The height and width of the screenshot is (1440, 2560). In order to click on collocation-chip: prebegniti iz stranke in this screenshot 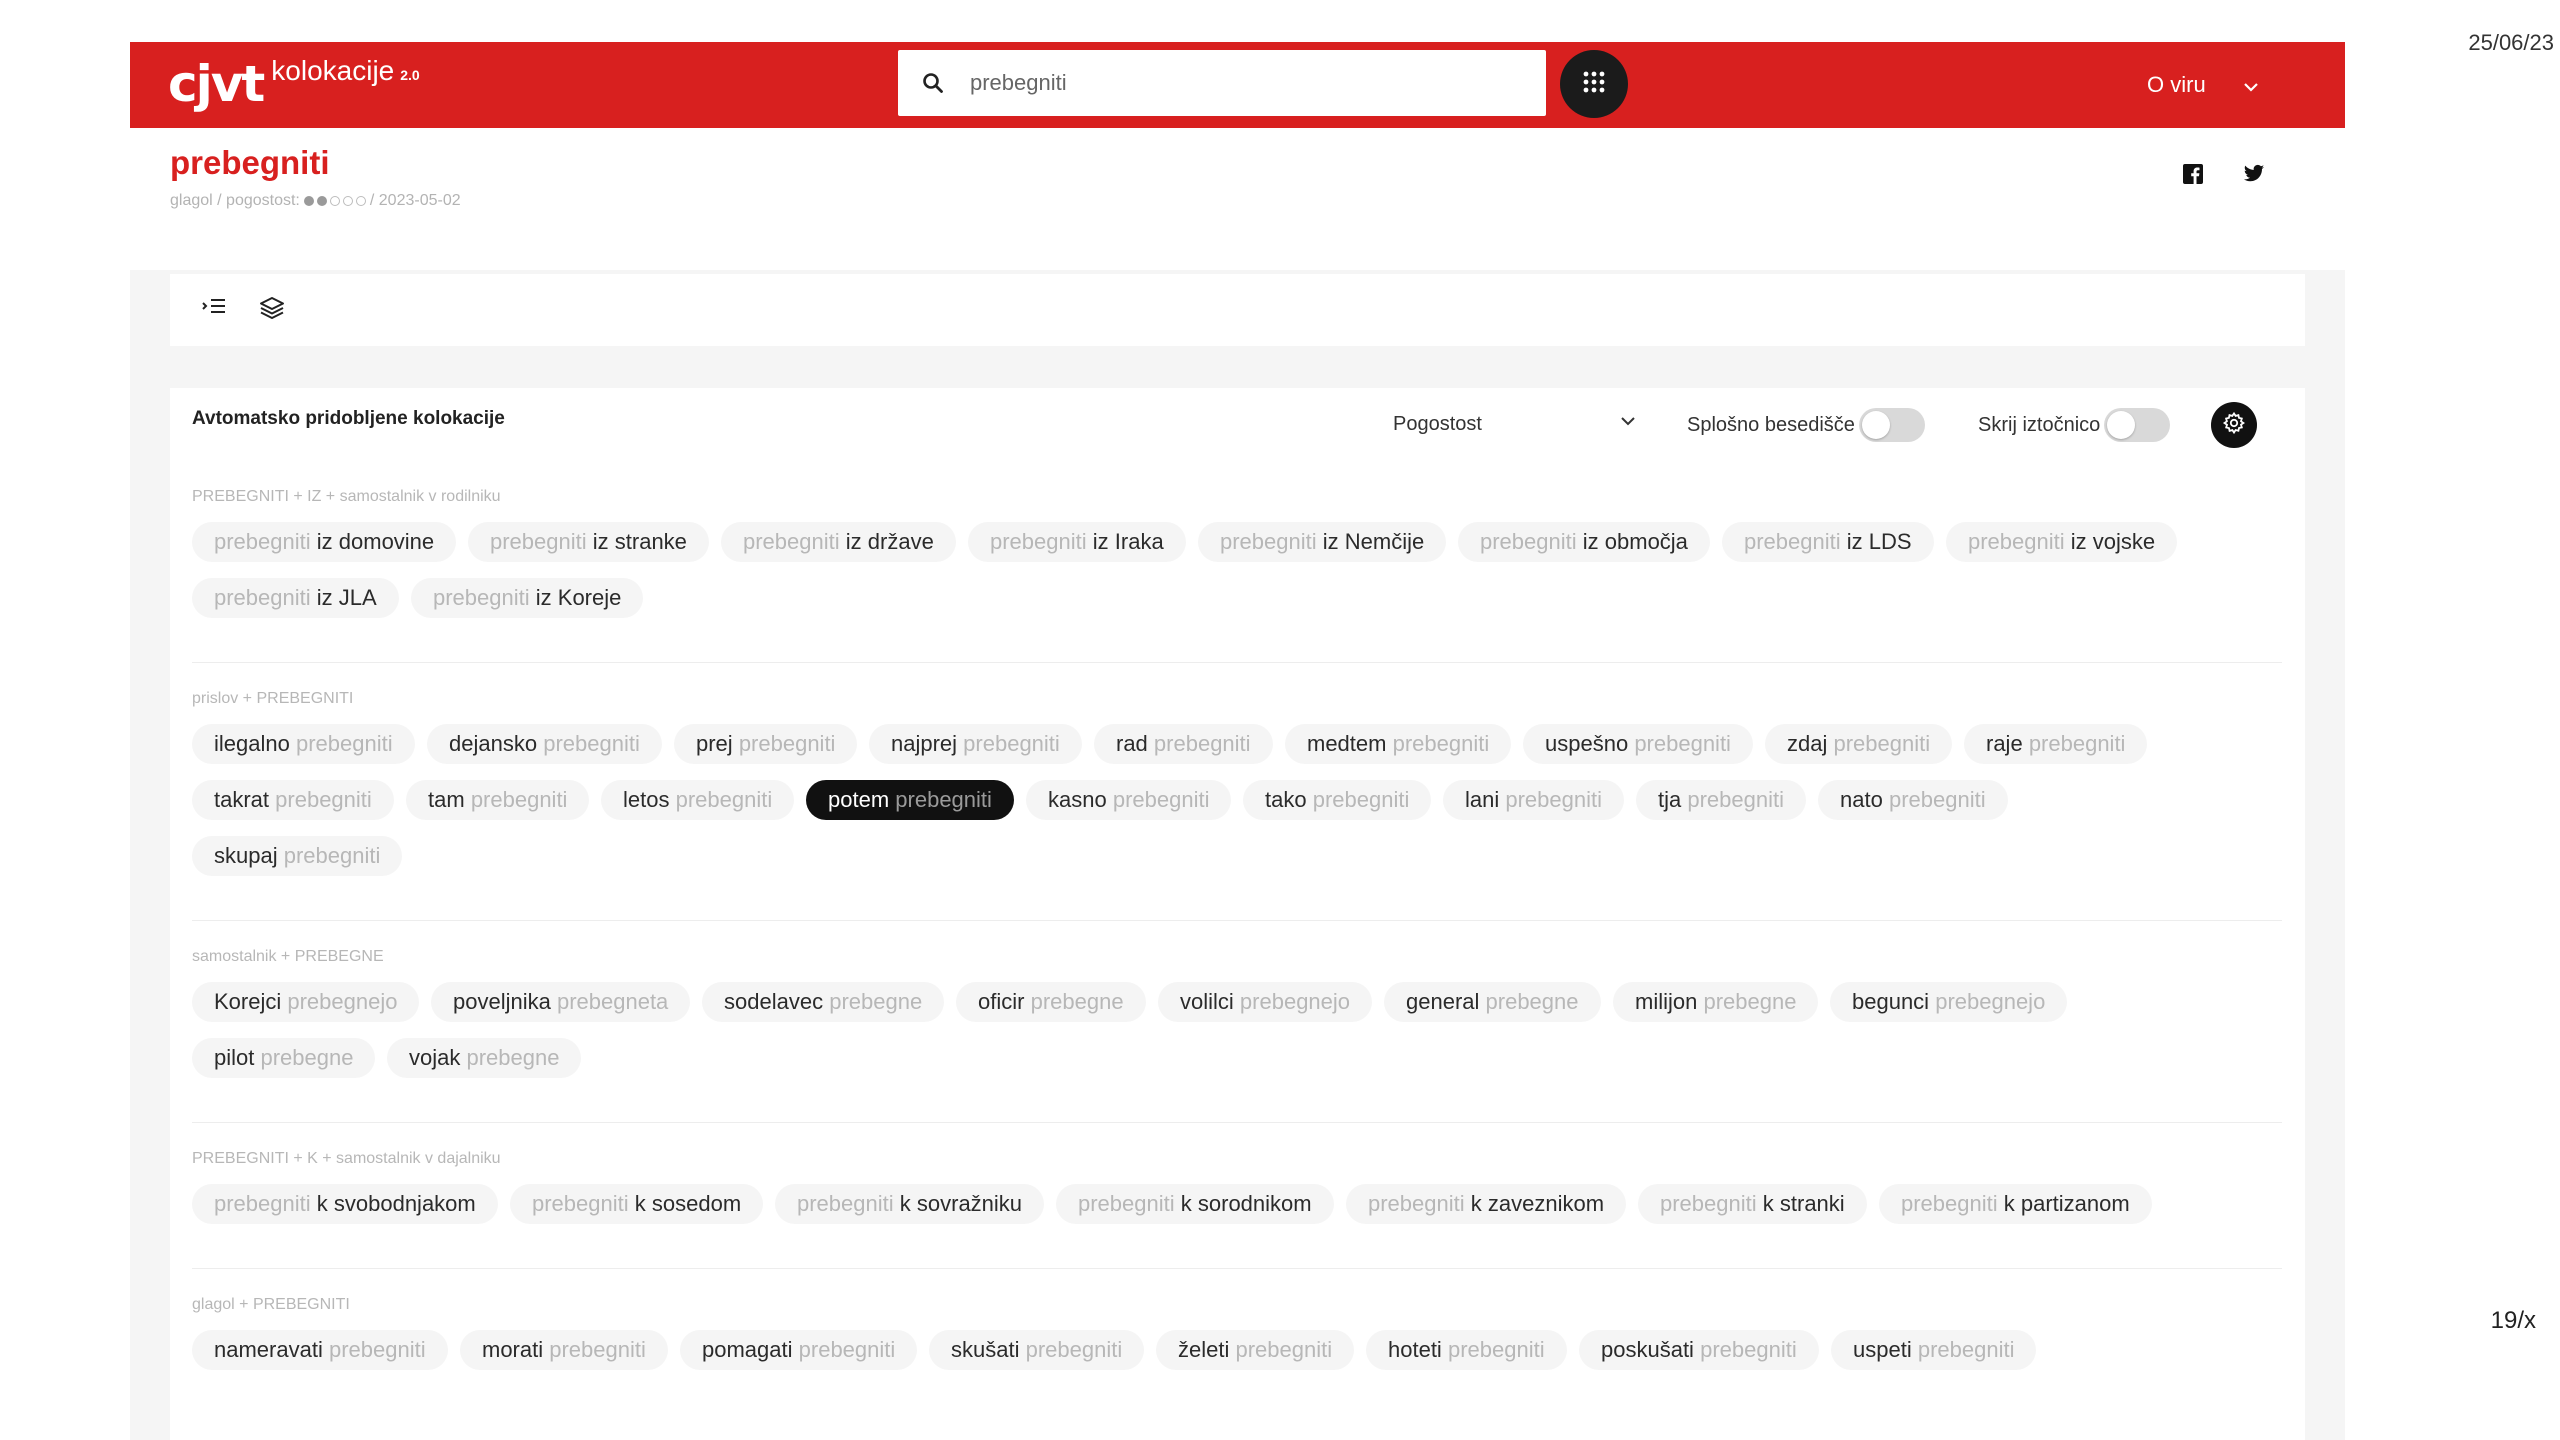, I will do `click(588, 542)`.